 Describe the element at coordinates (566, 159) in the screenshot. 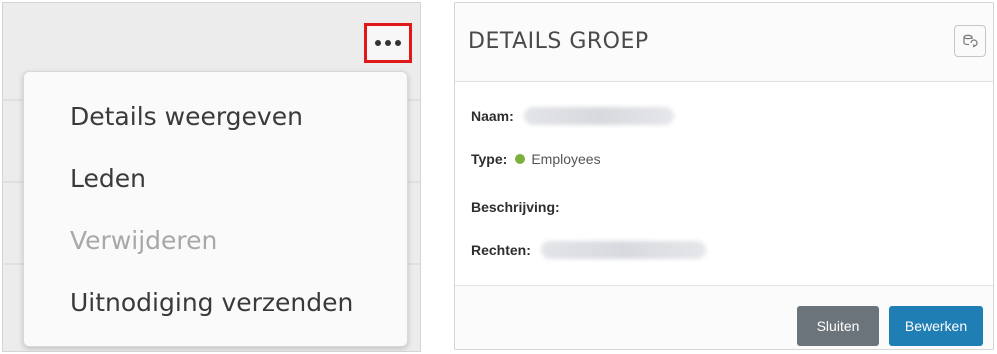

I see `type-value: Employees` at that location.